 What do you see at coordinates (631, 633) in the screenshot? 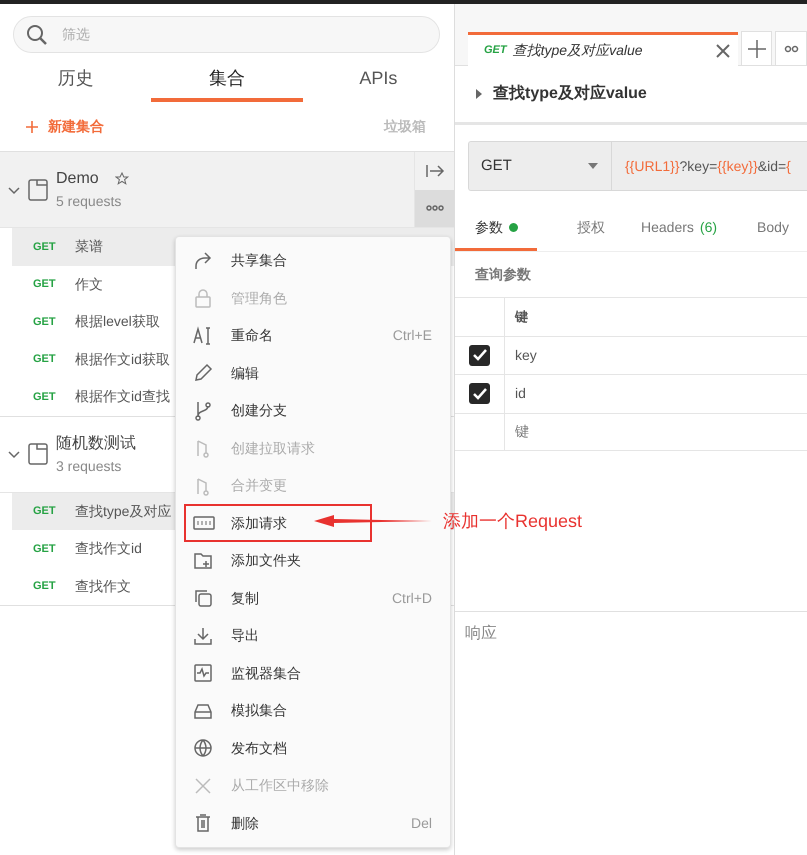
I see `response-label: 响应` at bounding box center [631, 633].